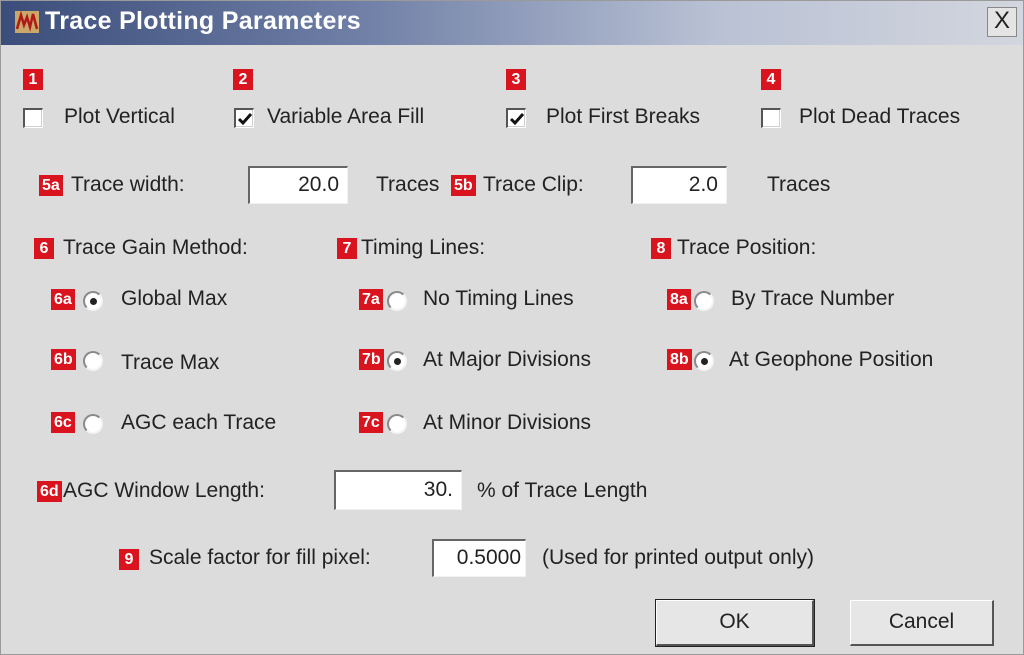 Image resolution: width=1024 pixels, height=655 pixels. I want to click on badge-8: 8, so click(661, 248).